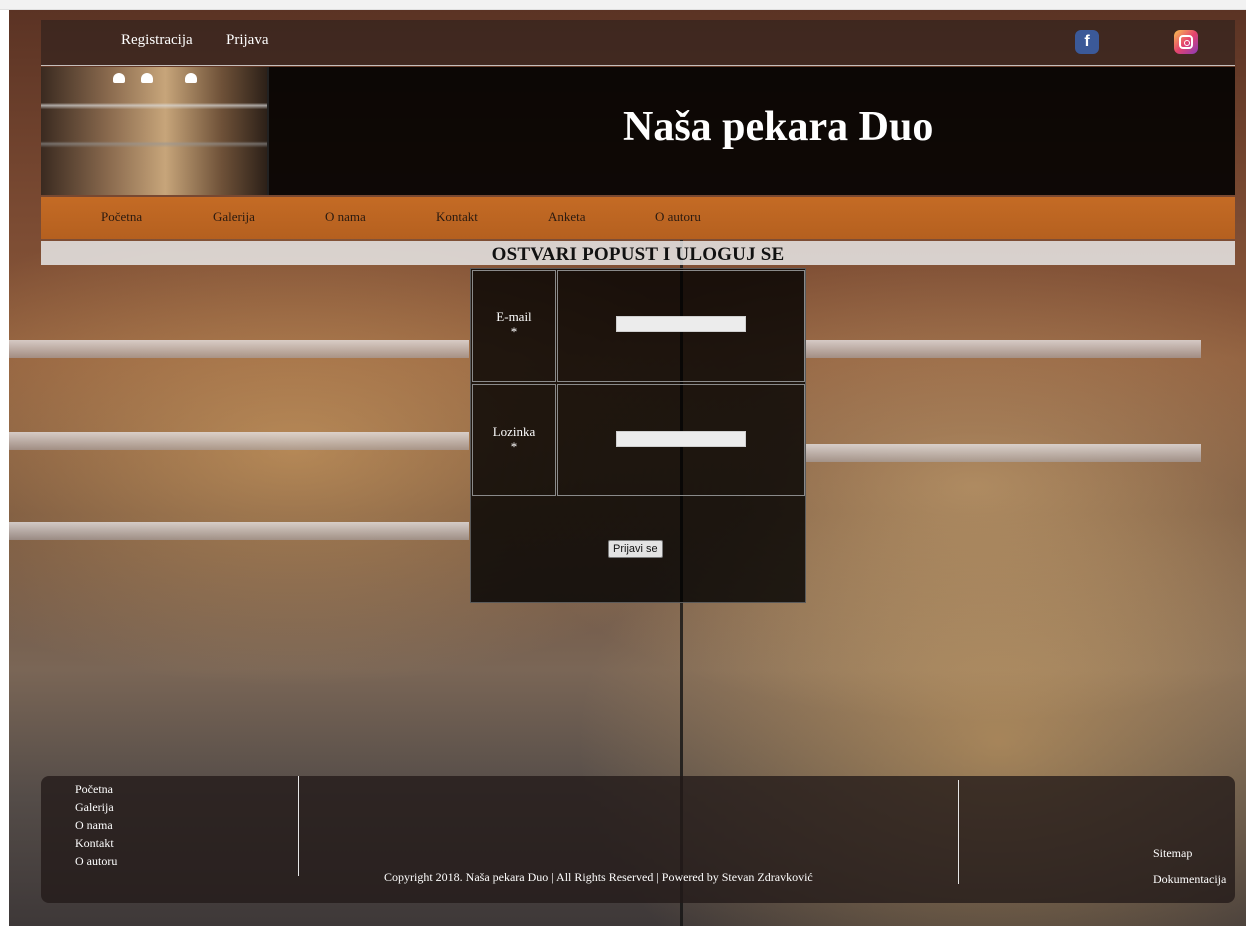 This screenshot has width=1246, height=926. I want to click on documentation-link: Dokumentacija, so click(1189, 879).